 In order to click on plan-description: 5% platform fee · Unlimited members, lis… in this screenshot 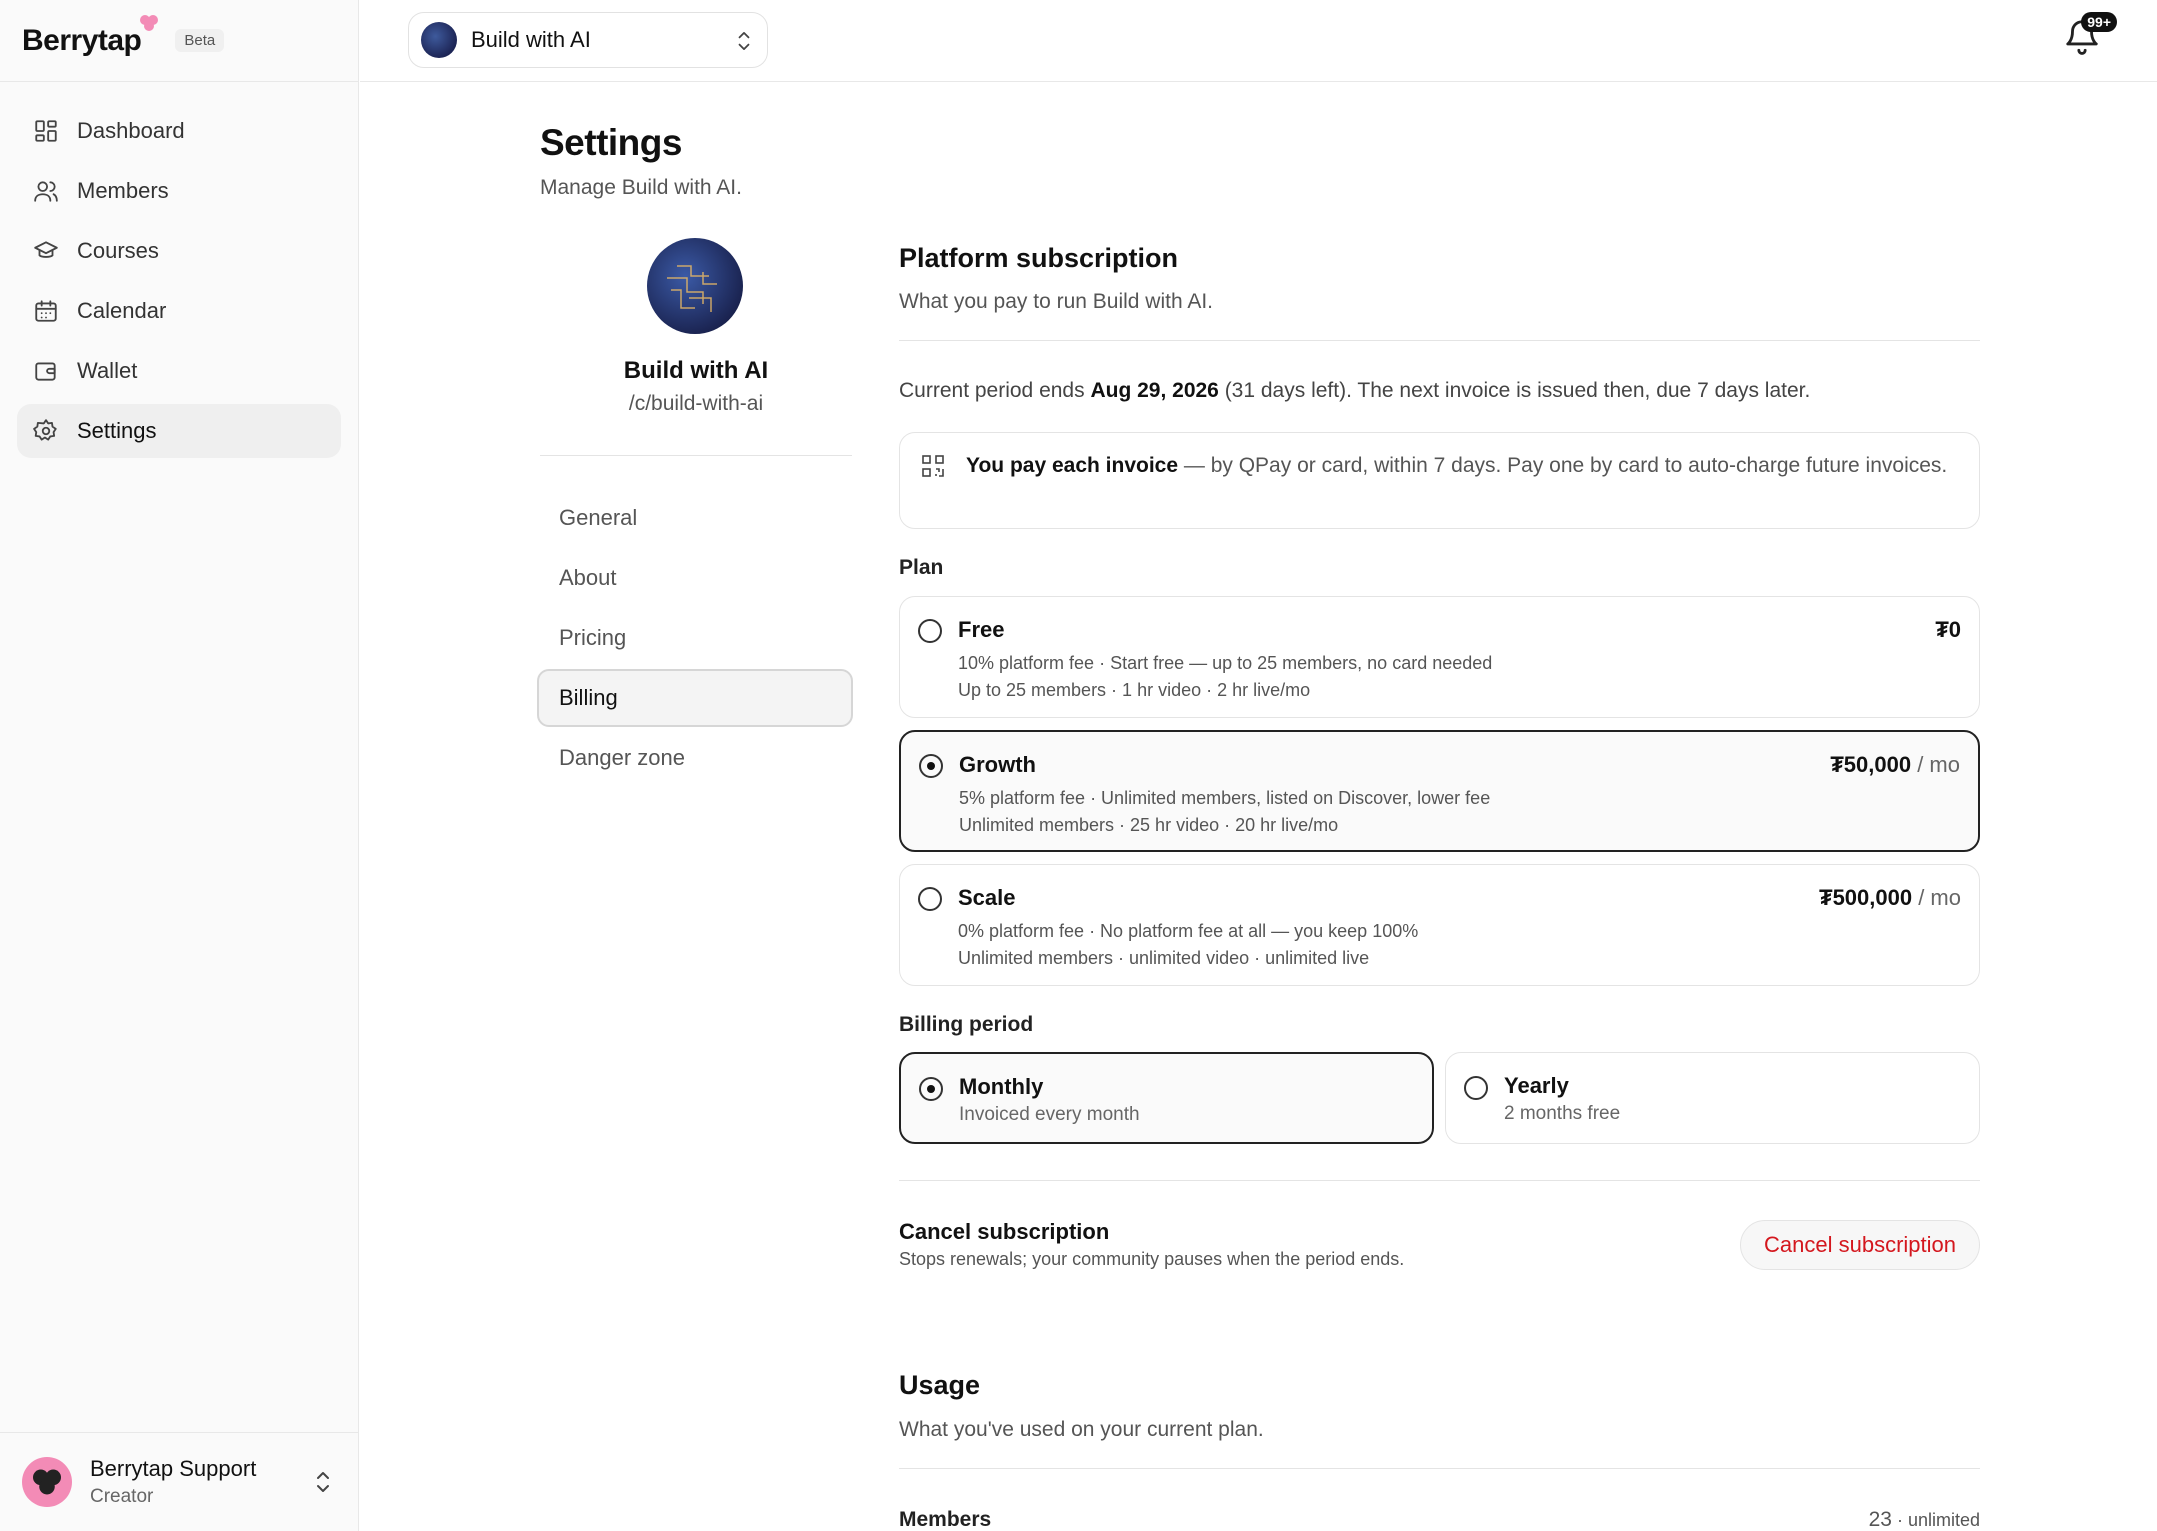, I will do `click(1225, 798)`.